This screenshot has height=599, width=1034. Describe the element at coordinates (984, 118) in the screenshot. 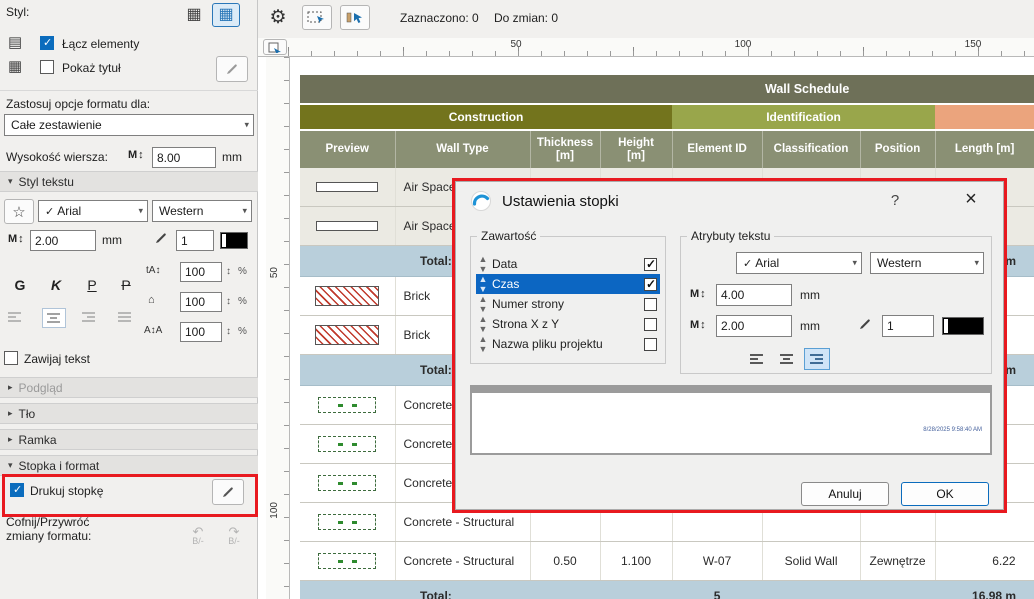

I see `group-header-length-band` at that location.